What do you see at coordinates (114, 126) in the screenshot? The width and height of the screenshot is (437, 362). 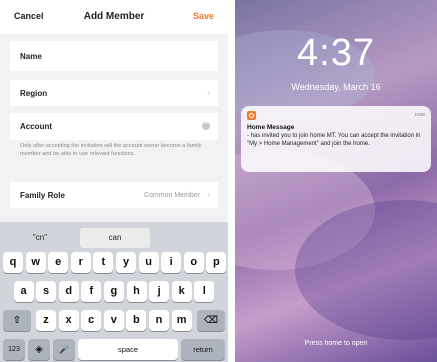 I see `account-field: Account` at bounding box center [114, 126].